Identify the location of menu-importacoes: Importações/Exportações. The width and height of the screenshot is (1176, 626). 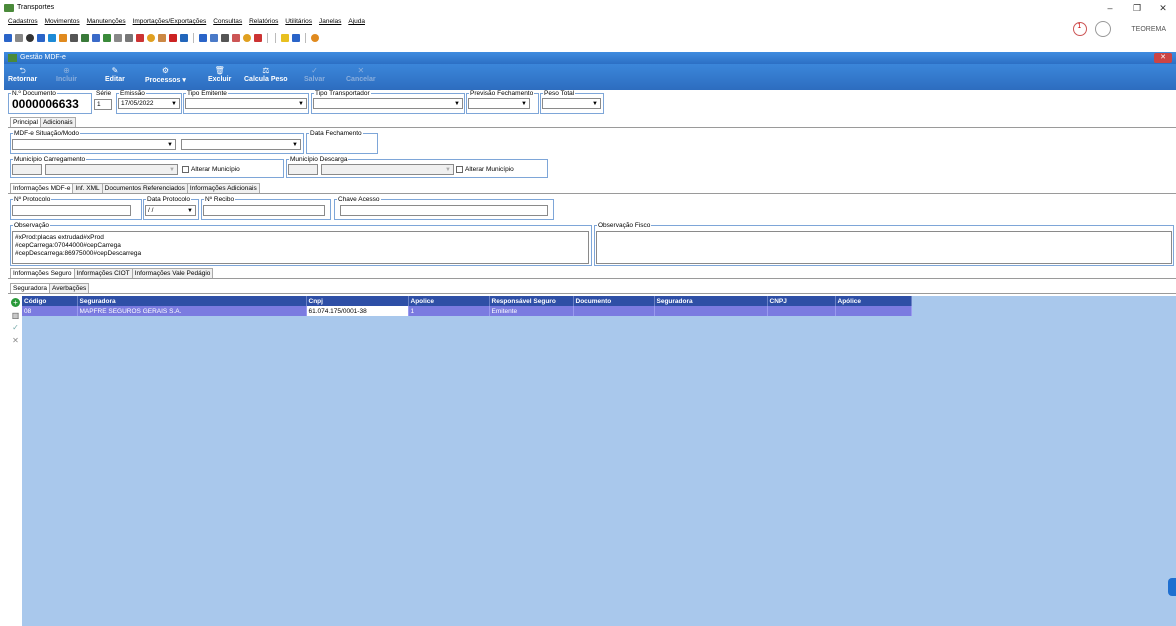
(170, 21).